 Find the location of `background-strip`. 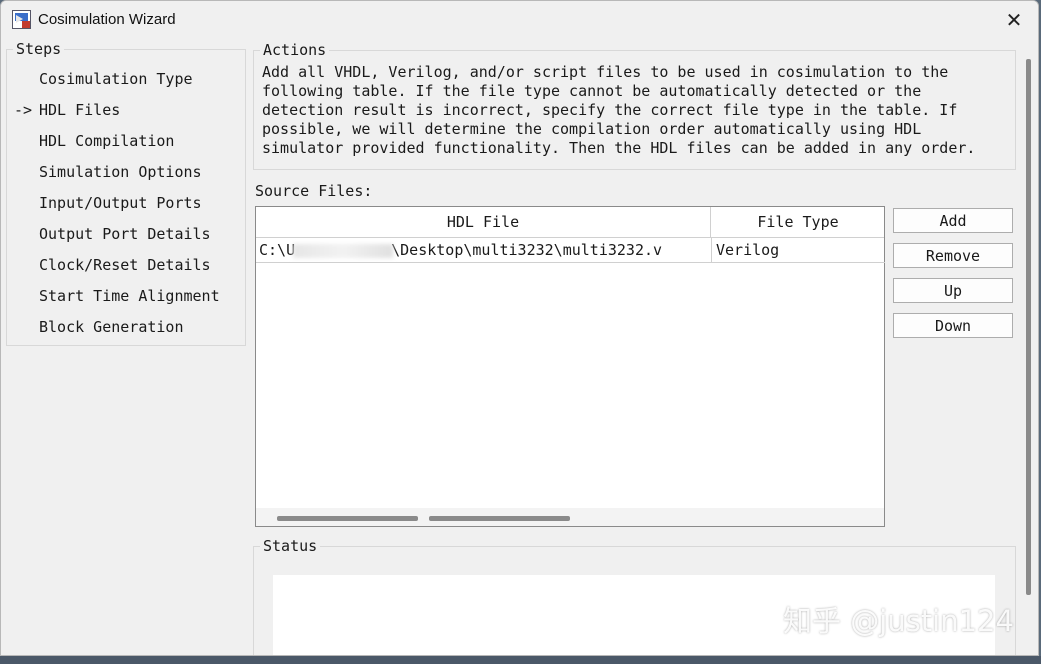

background-strip is located at coordinates (520, 660).